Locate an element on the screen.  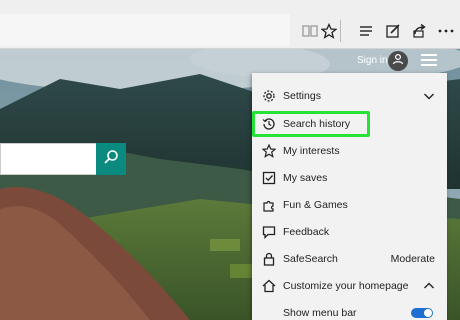
menu-item-settings: Settings is located at coordinates (349, 96).